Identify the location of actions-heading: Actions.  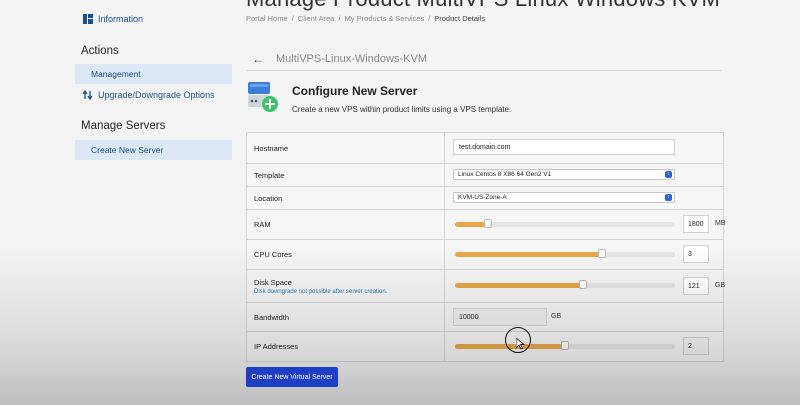
(100, 51).